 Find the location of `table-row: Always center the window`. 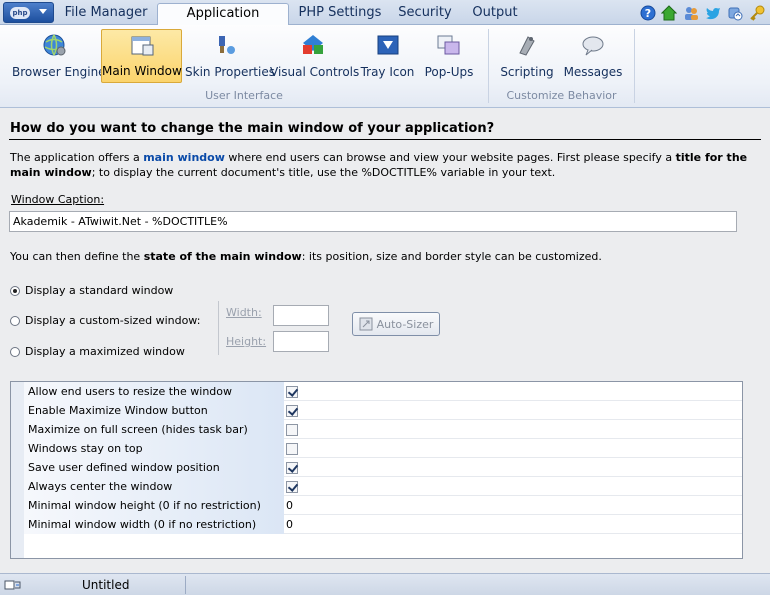

table-row: Always center the window is located at coordinates (376, 486).